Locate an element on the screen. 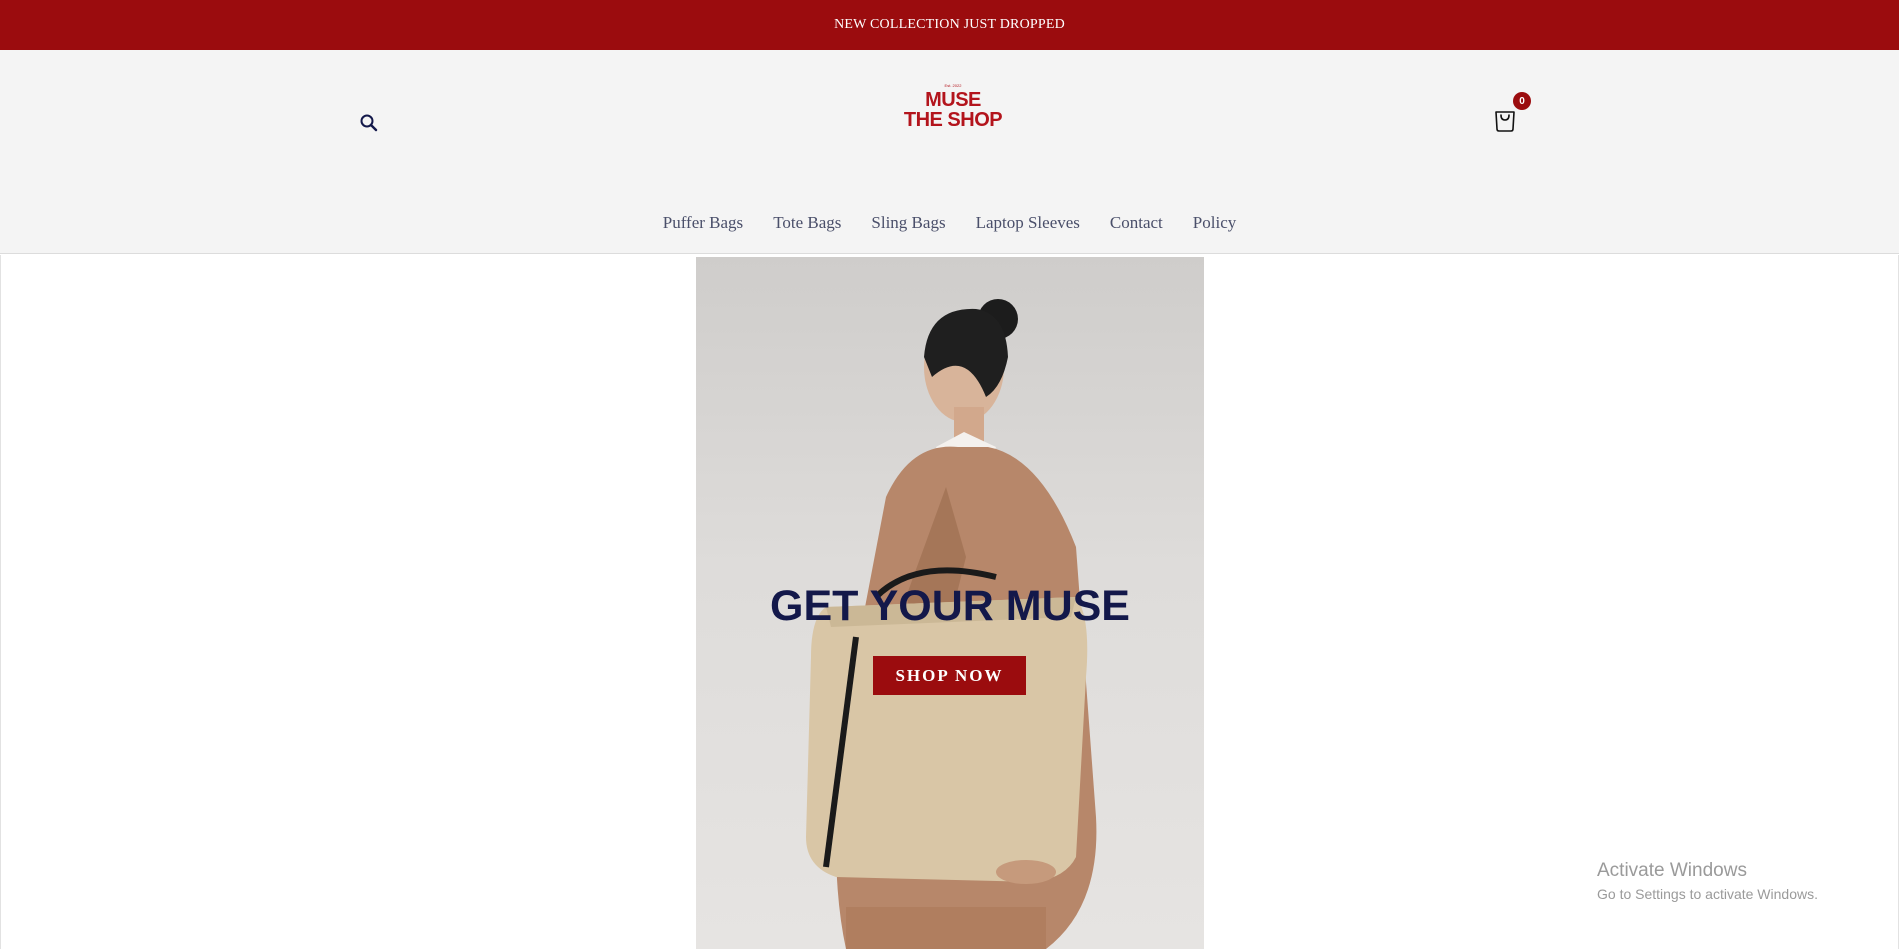 The width and height of the screenshot is (1899, 949). announcement-text: NEW COLLECTION JUST DROPPED is located at coordinates (949, 24).